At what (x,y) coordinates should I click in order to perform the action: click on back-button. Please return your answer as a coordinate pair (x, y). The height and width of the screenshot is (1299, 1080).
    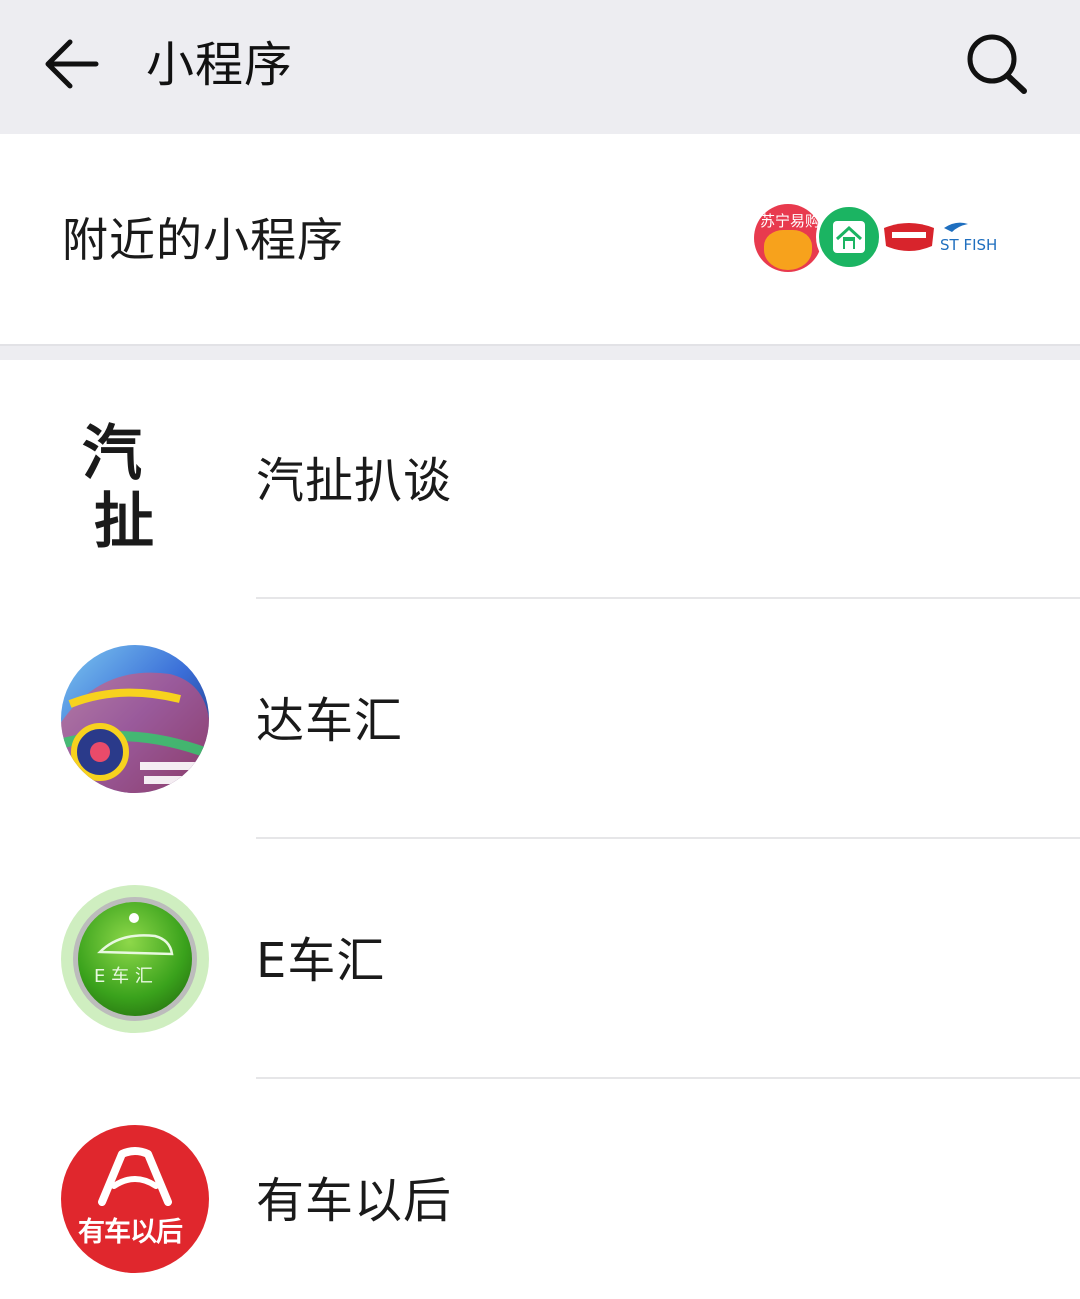
    Looking at the image, I should click on (74, 66).